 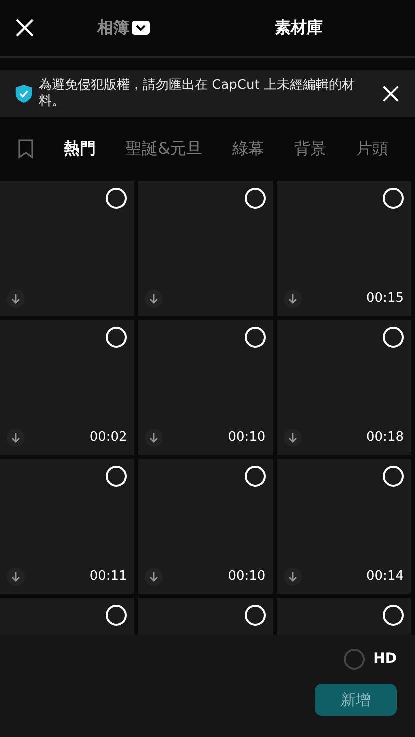 What do you see at coordinates (24, 94) in the screenshot?
I see `shield-icon` at bounding box center [24, 94].